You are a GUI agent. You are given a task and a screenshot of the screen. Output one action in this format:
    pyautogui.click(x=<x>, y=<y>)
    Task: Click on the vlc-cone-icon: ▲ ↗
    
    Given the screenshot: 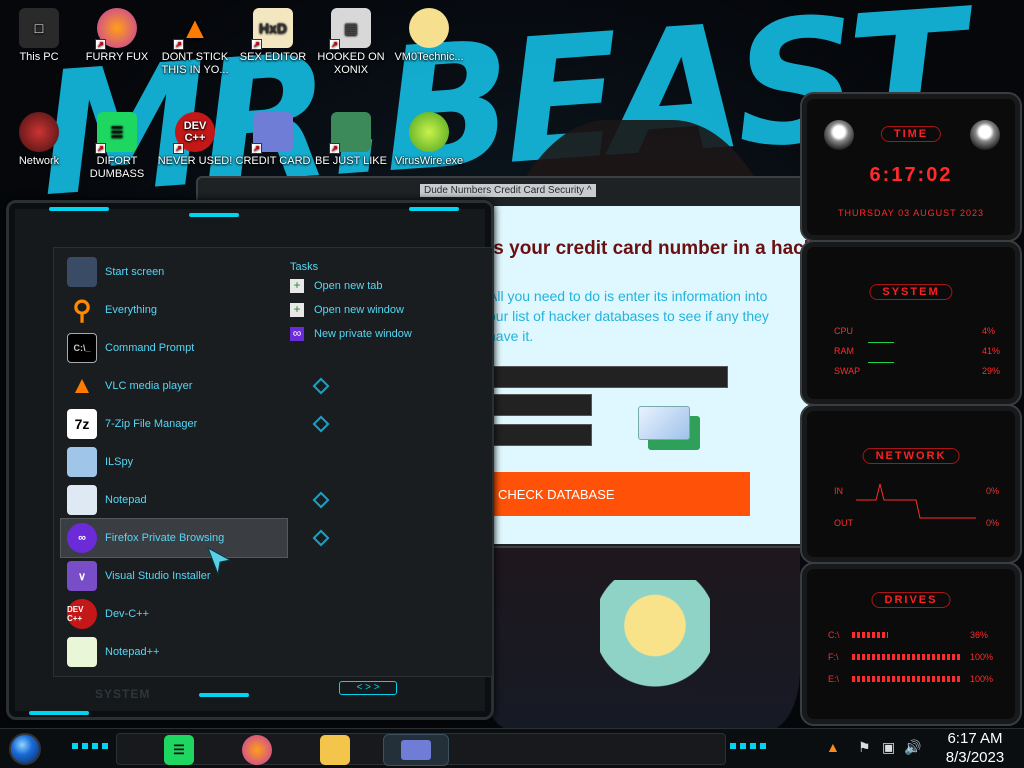 What is the action you would take?
    pyautogui.click(x=194, y=29)
    